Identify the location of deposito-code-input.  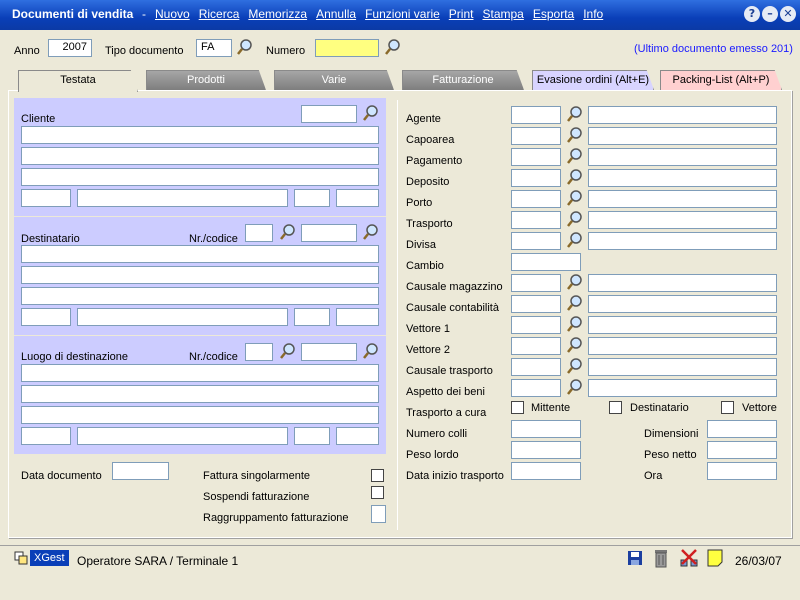
(536, 178).